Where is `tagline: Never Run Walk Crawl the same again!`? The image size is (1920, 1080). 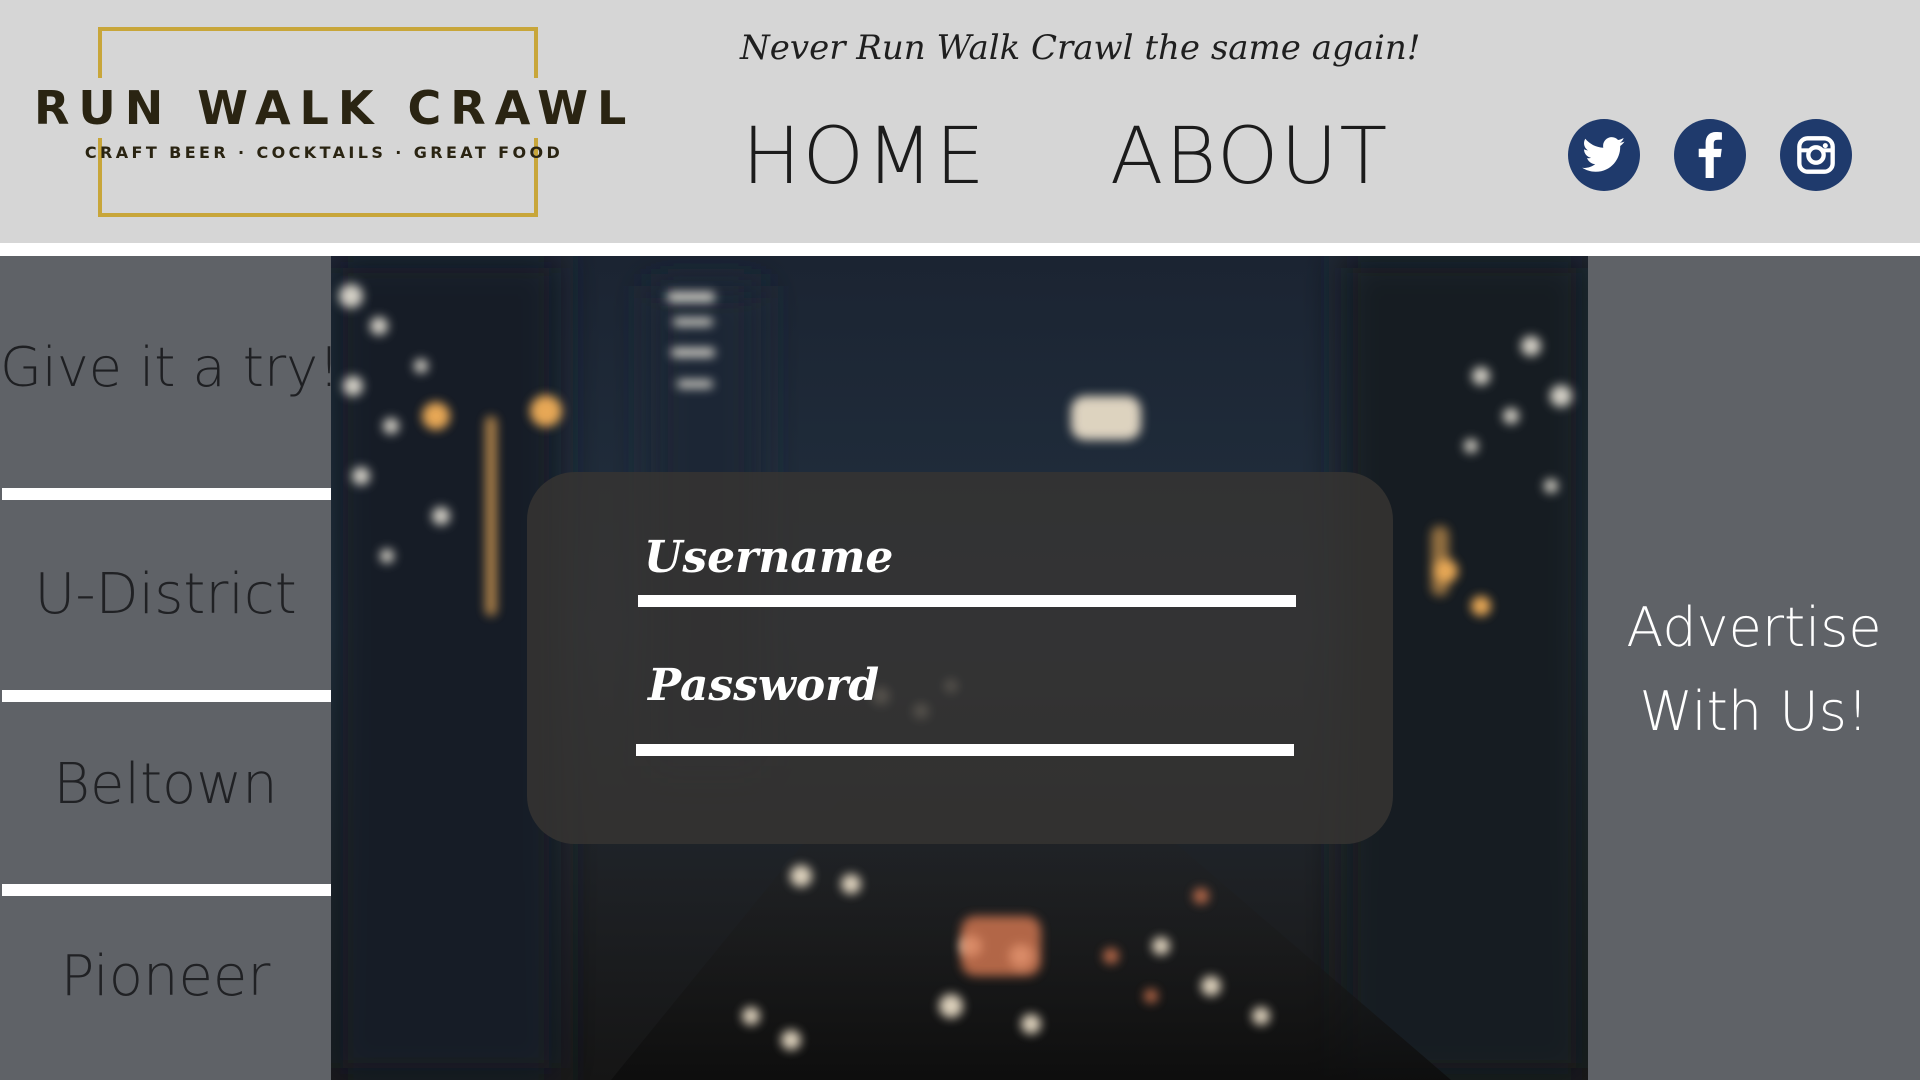
tagline: Never Run Walk Crawl the same again! is located at coordinates (1080, 48).